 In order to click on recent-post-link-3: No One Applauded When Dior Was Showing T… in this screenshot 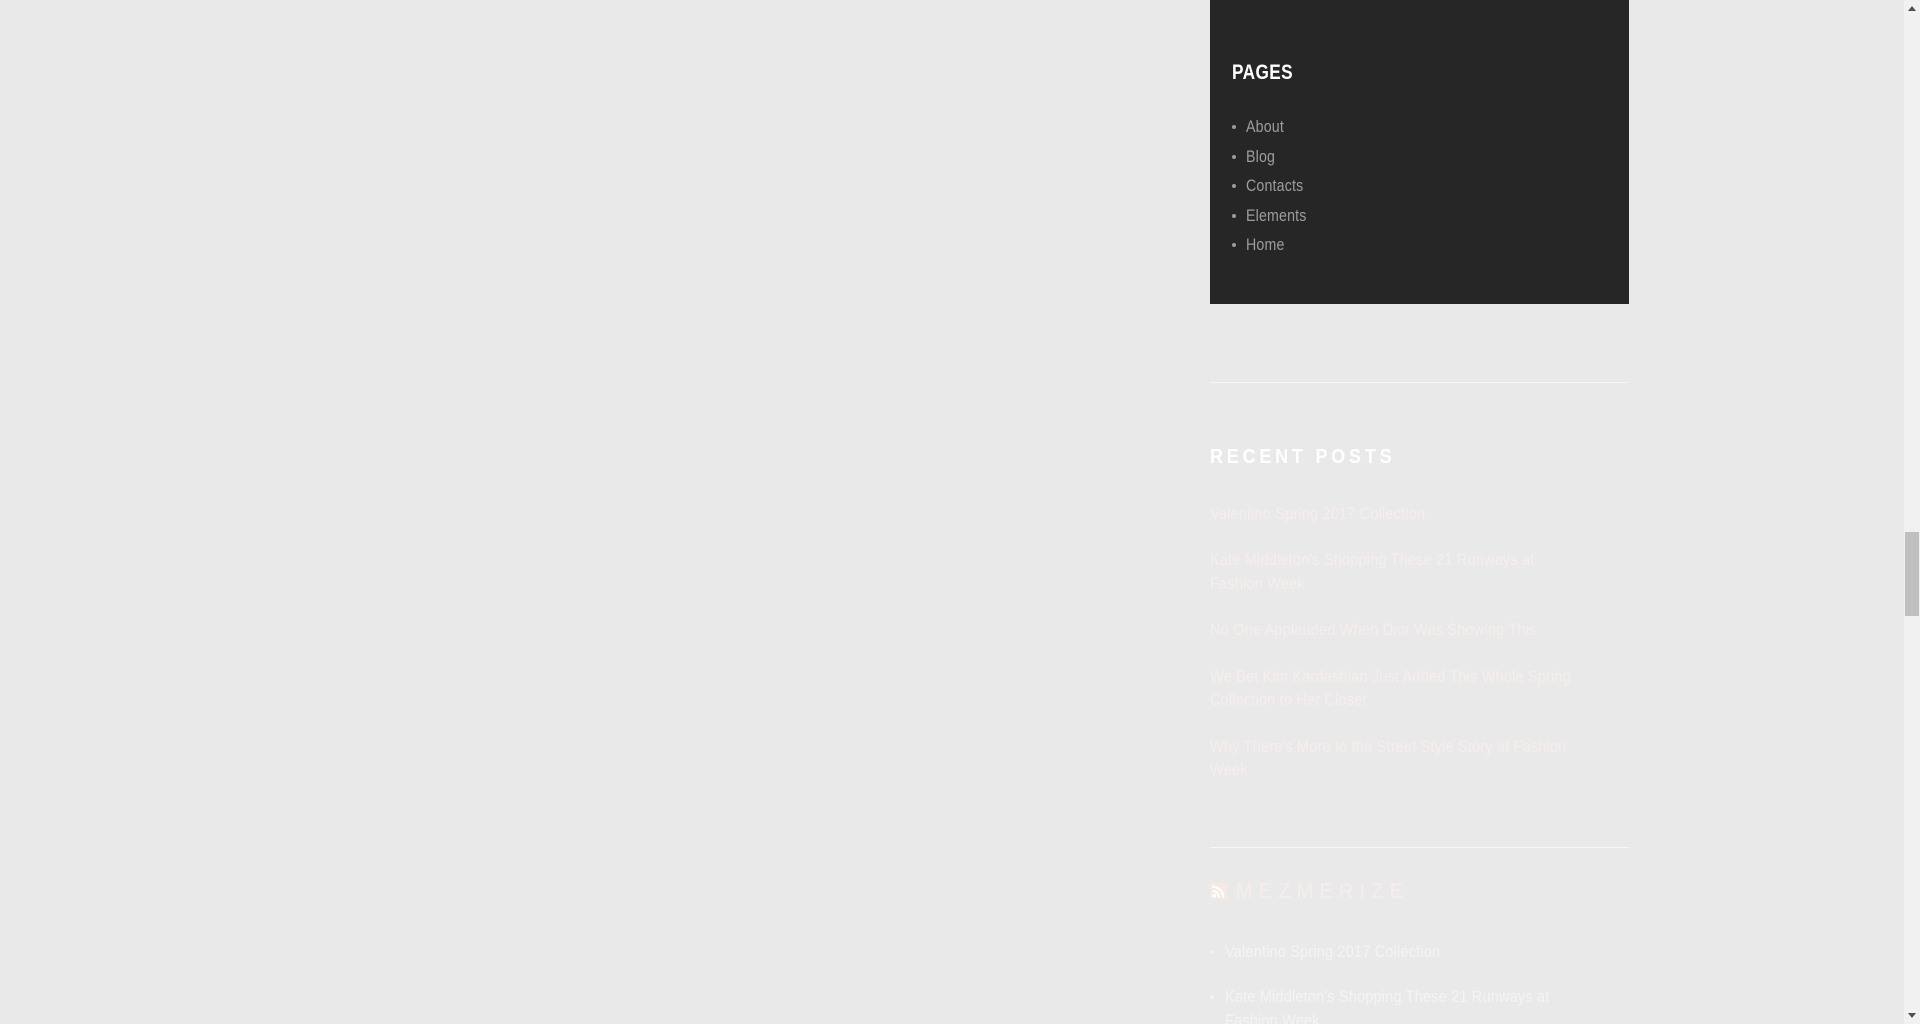, I will do `click(1373, 630)`.